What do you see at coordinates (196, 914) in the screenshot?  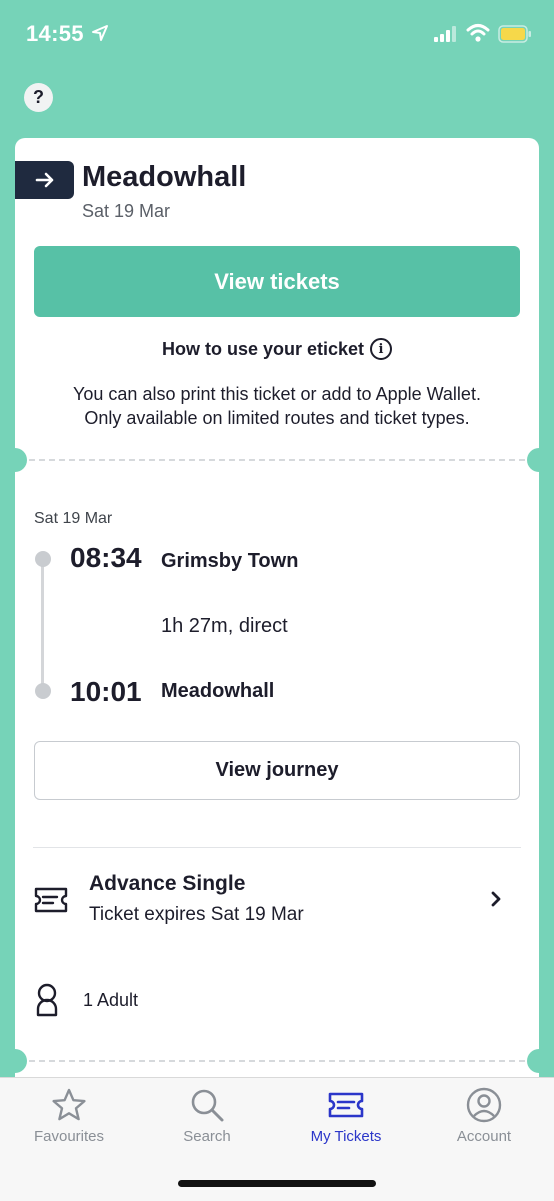 I see `ticket-expiry: Ticket expires Sat 19 Mar` at bounding box center [196, 914].